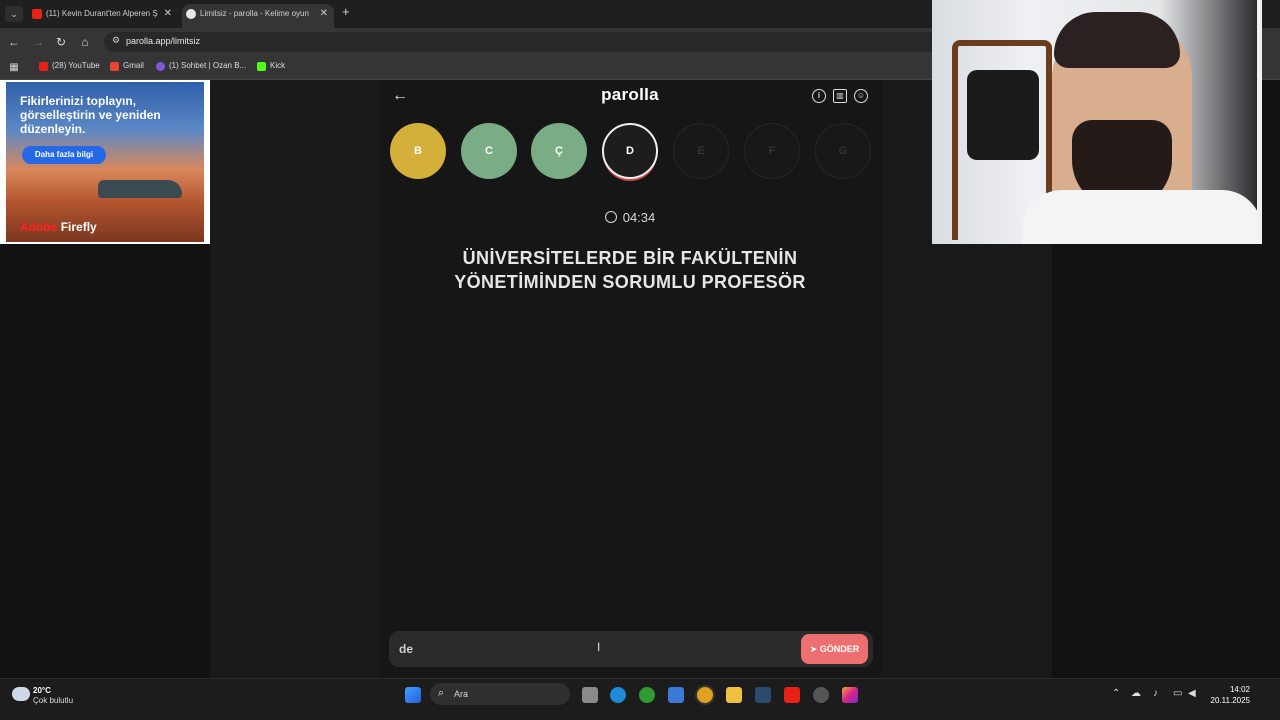 This screenshot has height=720, width=1280. I want to click on task-view-icon, so click(590, 695).